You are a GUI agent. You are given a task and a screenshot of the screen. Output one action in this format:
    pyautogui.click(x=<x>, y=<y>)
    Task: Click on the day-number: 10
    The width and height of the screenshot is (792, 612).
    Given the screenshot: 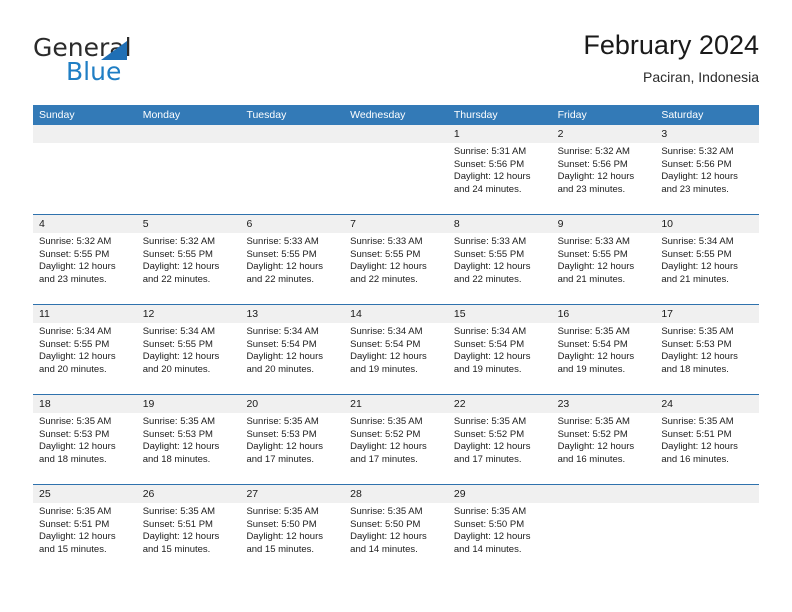 What is the action you would take?
    pyautogui.click(x=707, y=224)
    